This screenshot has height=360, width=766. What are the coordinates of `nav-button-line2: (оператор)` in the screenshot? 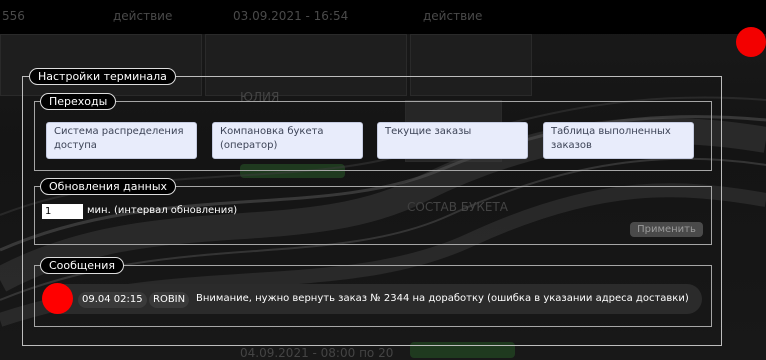 It's located at (249, 145).